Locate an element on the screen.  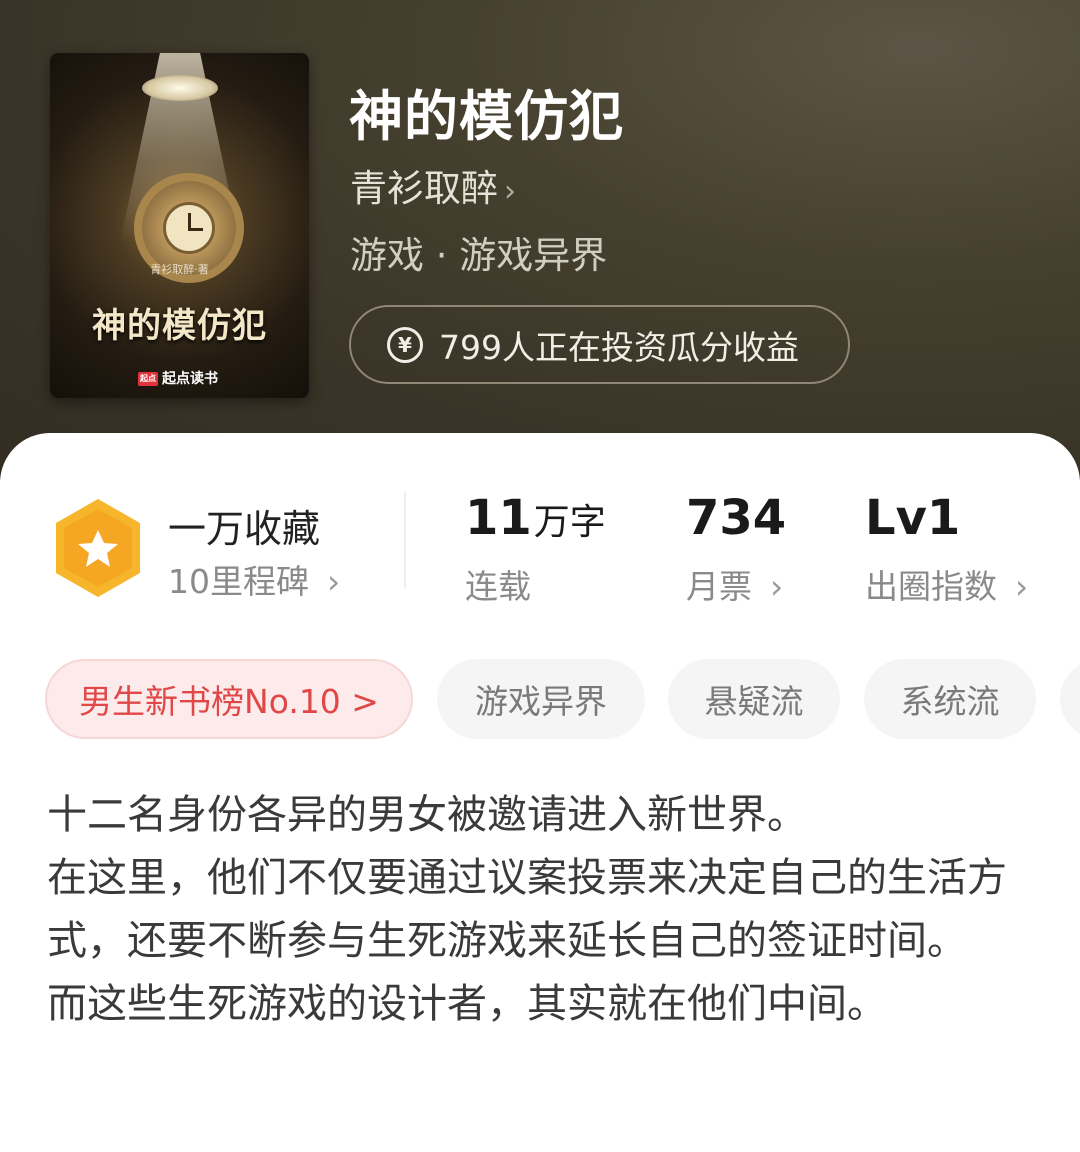
tag-more is located at coordinates (1070, 699).